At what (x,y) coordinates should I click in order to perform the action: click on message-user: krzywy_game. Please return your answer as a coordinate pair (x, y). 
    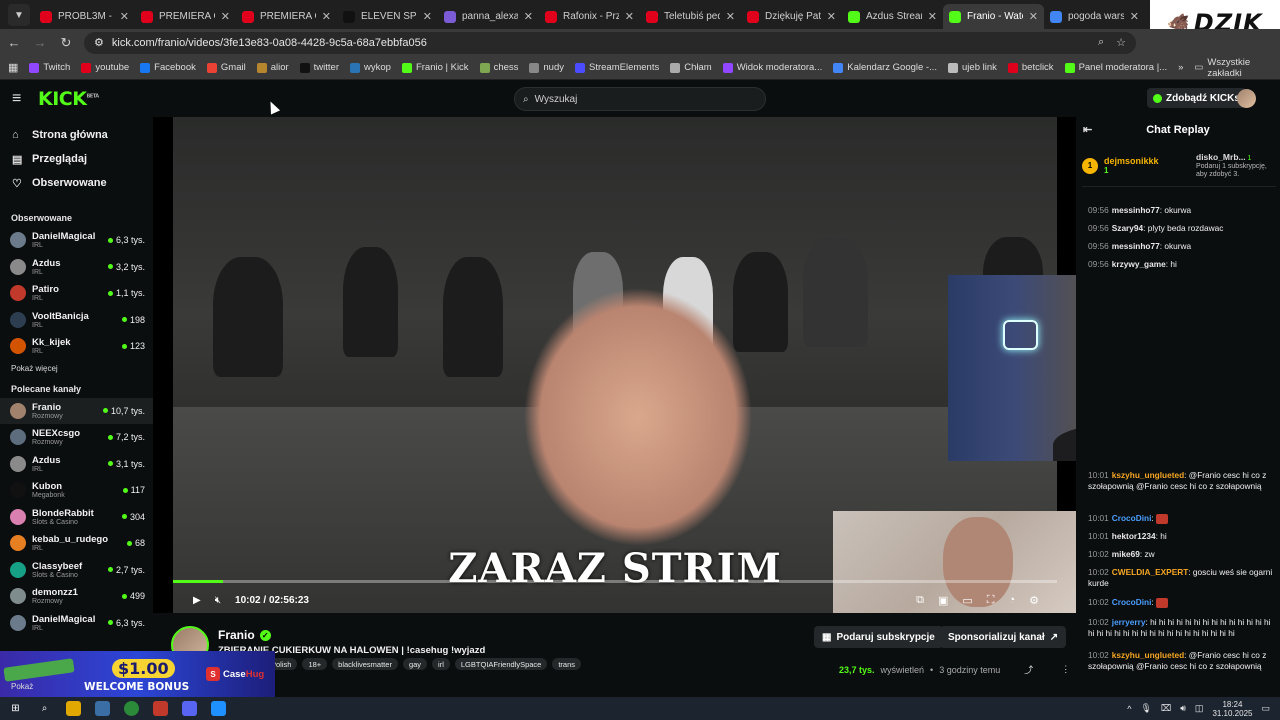
    Looking at the image, I should click on (1139, 264).